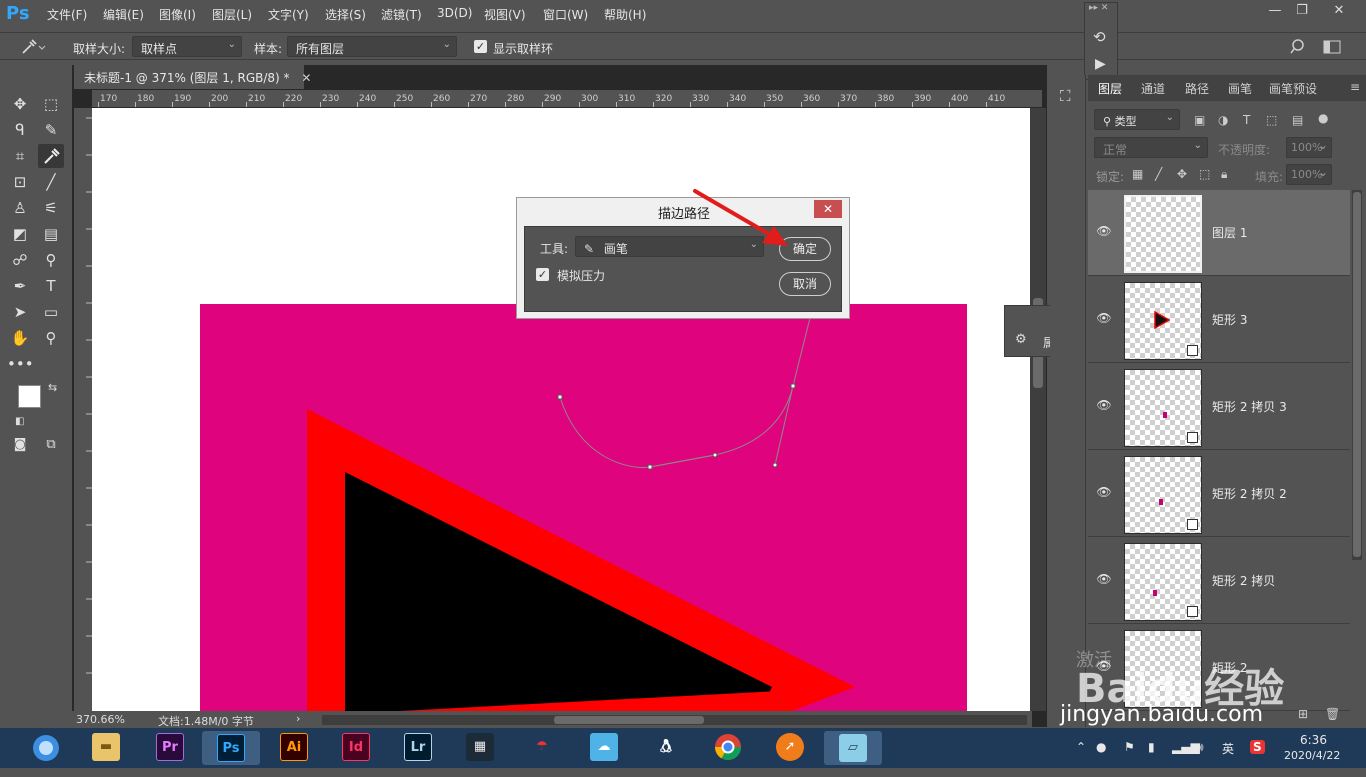  Describe the element at coordinates (454, 13) in the screenshot. I see `menu-3d: 3D(D)` at that location.